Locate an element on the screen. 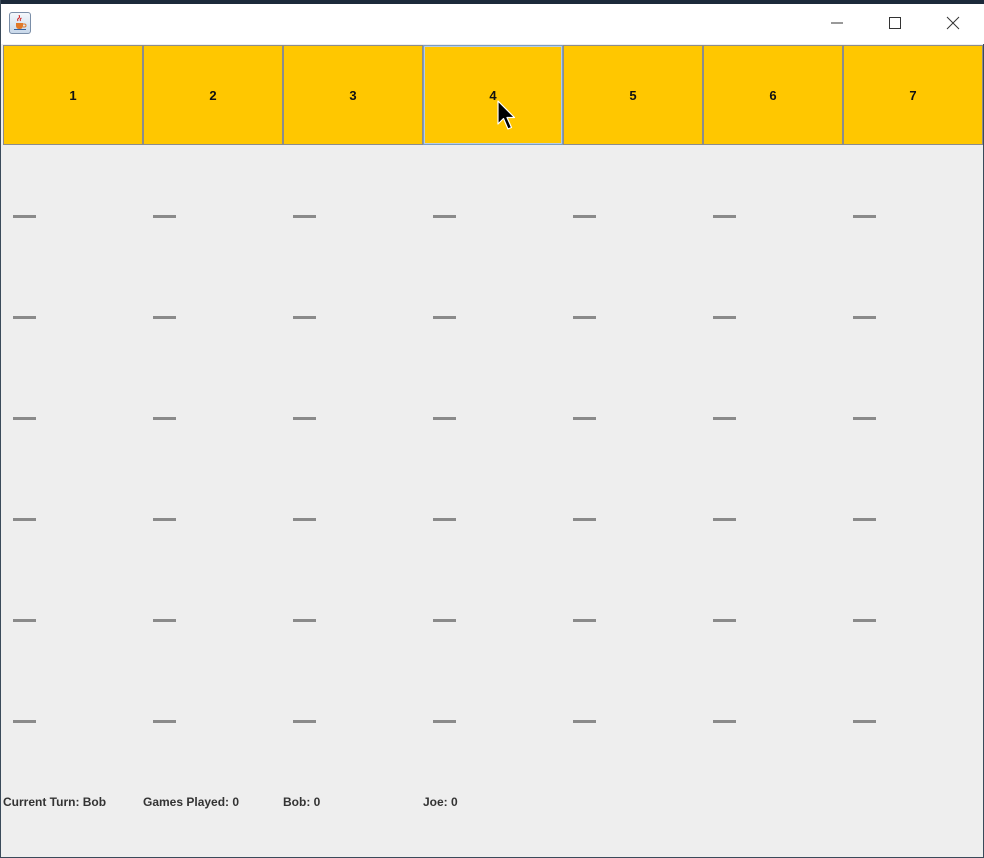  empty-slot-r2-c4 is located at coordinates (444, 317).